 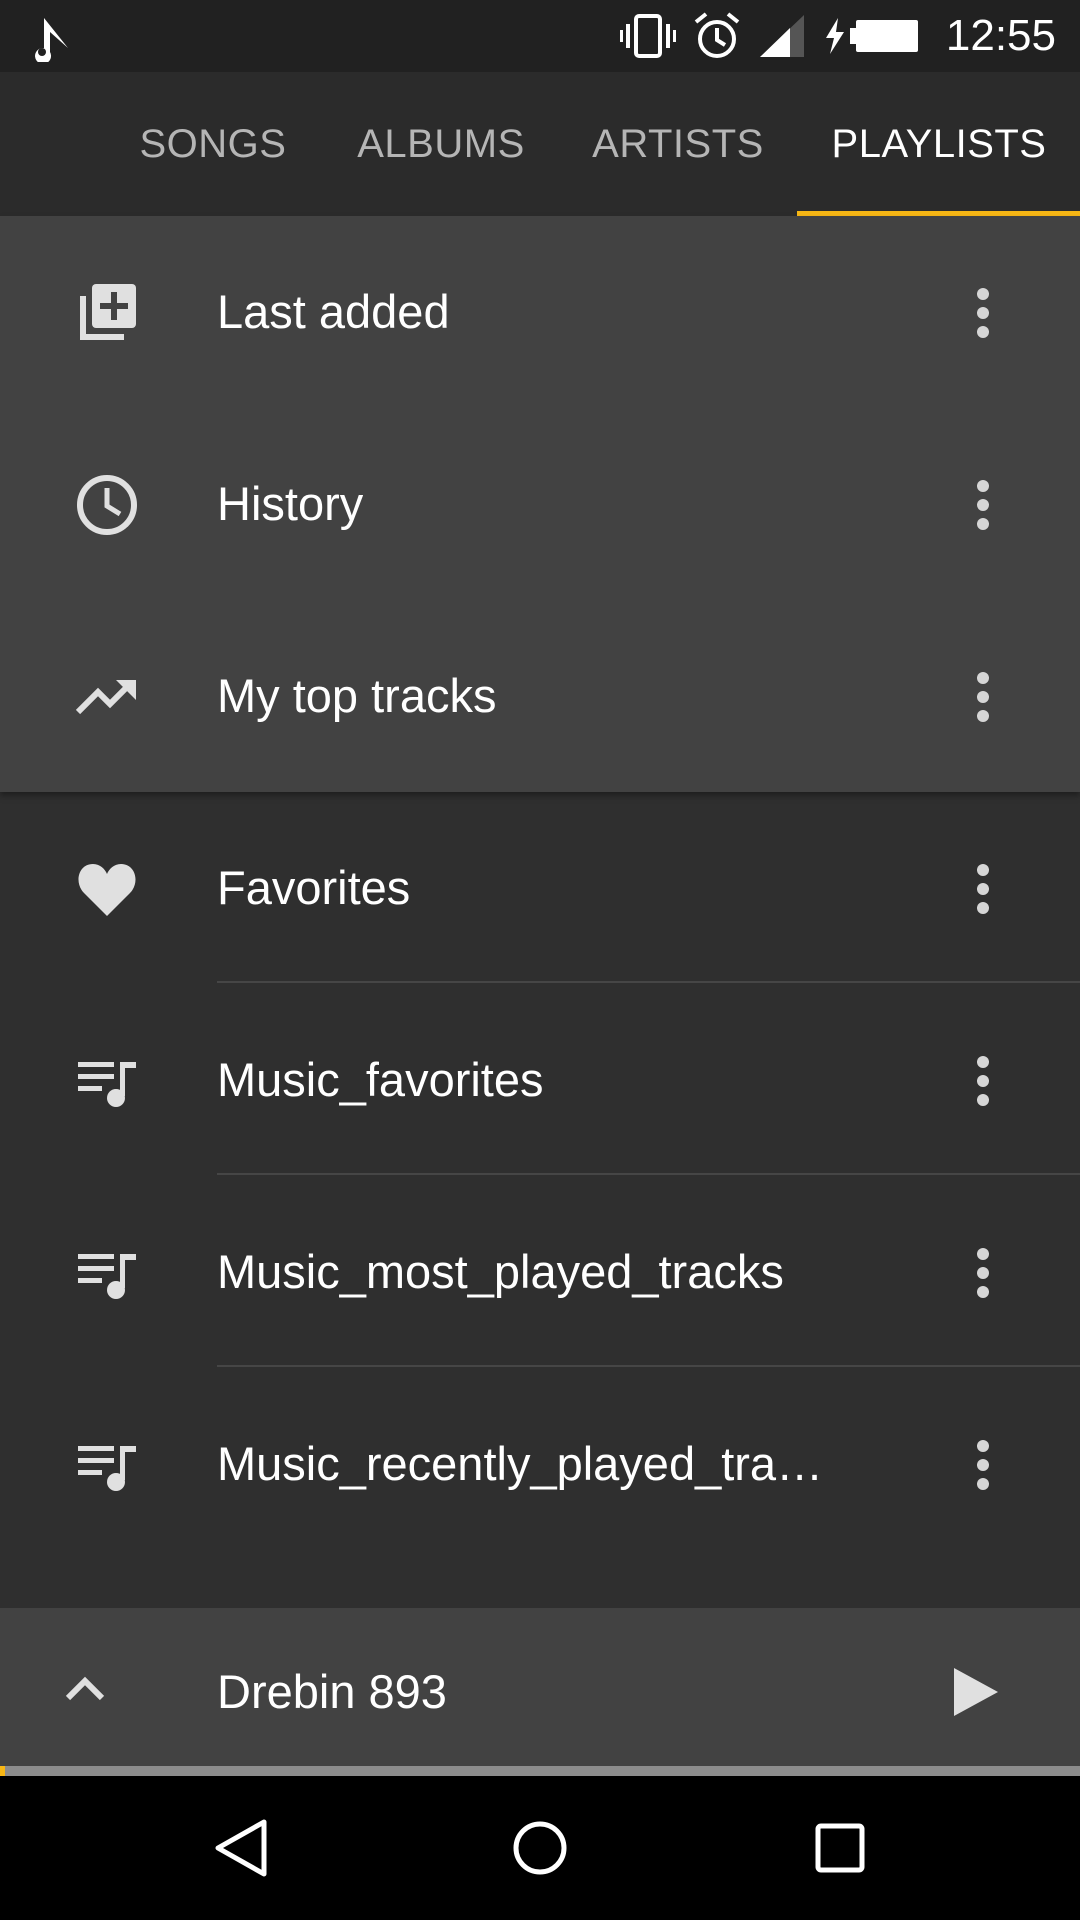 I want to click on system-nav-bar, so click(x=540, y=1848).